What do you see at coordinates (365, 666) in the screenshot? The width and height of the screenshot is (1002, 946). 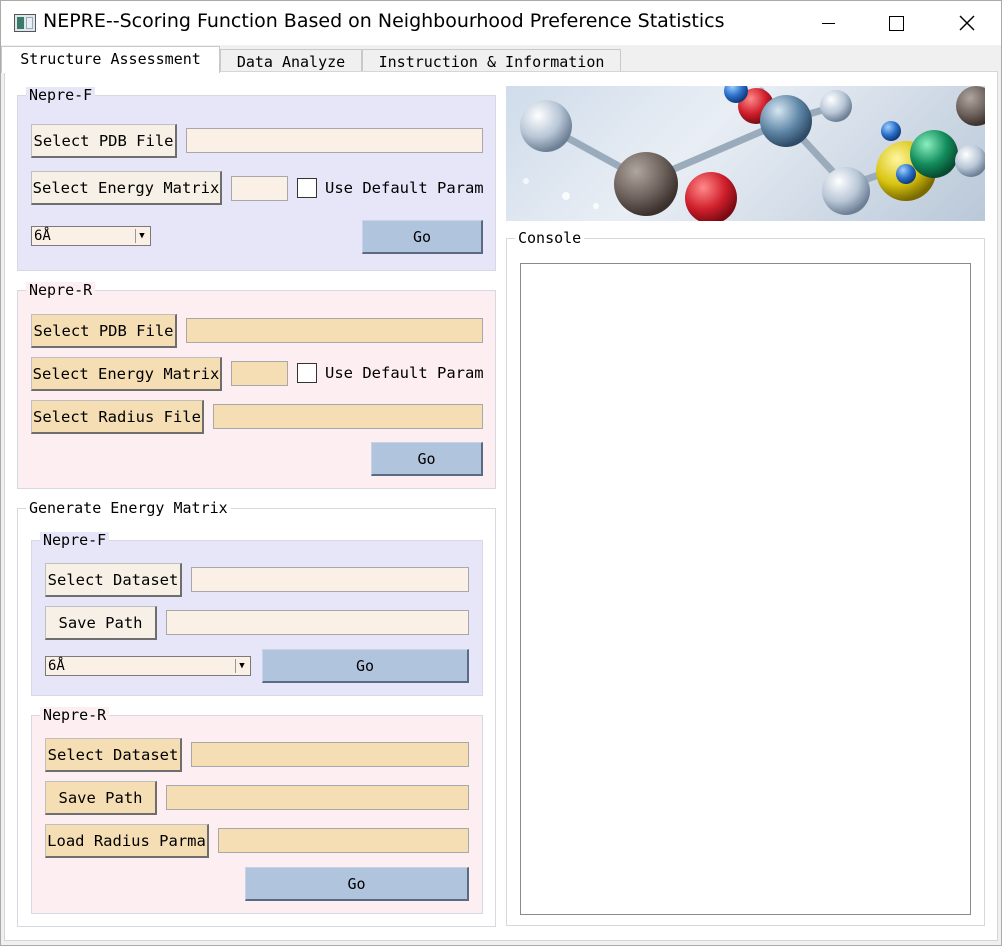 I see `generate-f-go-button: Go` at bounding box center [365, 666].